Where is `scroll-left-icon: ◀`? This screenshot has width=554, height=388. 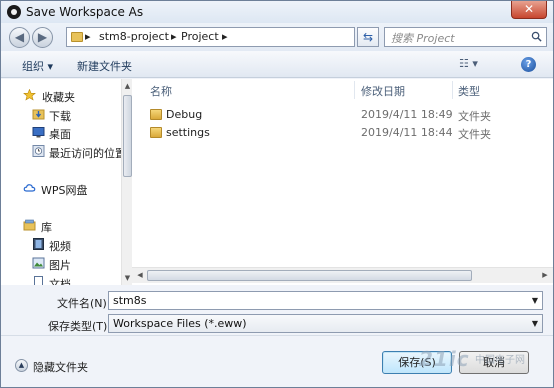 scroll-left-icon: ◀ is located at coordinates (140, 275).